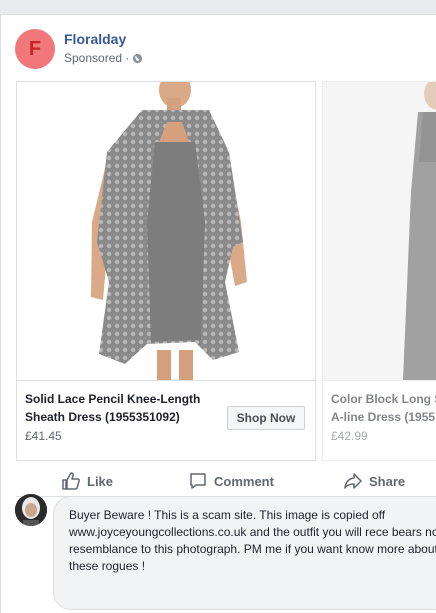  I want to click on commenter-photo, so click(31, 510).